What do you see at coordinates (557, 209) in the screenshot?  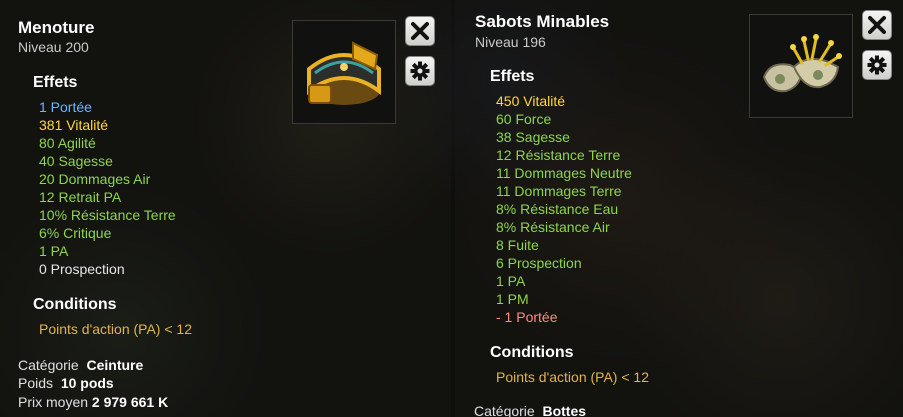 I see `effect-item: 8% Résistance Eau` at bounding box center [557, 209].